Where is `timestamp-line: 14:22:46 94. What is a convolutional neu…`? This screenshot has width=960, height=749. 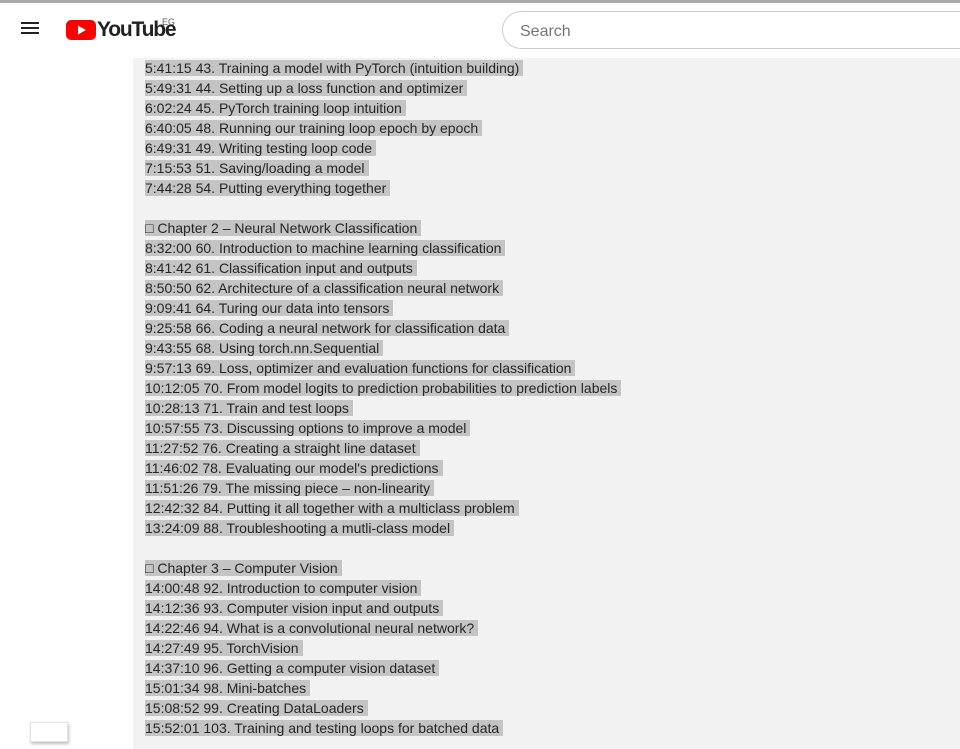
timestamp-line: 14:22:46 94. What is a convolutional neu… is located at coordinates (383, 628).